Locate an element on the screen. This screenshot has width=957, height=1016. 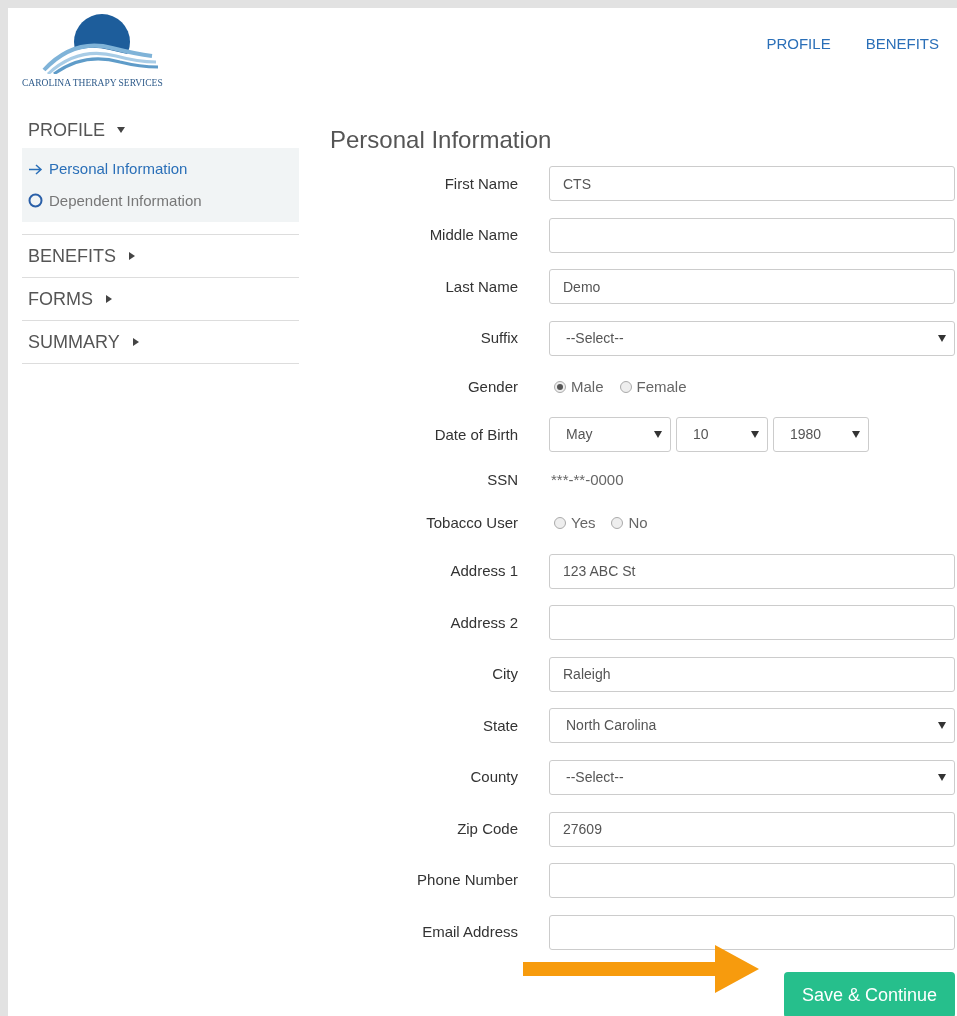
field-label: Date of Birth is located at coordinates (475, 434).